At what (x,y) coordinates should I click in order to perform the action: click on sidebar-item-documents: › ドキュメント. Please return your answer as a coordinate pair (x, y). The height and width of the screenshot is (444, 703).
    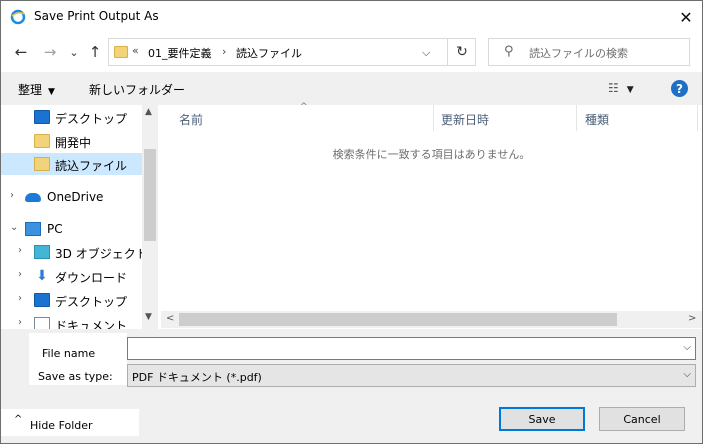
    Looking at the image, I should click on (71, 321).